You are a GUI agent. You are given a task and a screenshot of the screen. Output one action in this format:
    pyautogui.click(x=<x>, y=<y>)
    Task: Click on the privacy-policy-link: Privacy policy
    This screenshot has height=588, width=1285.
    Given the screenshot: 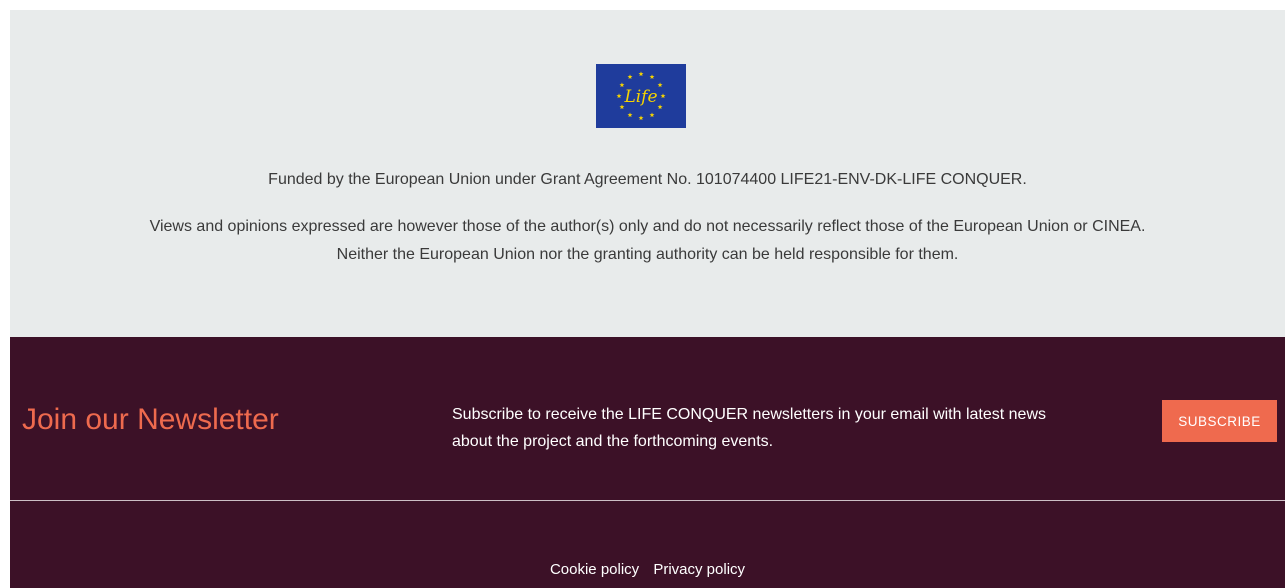 What is the action you would take?
    pyautogui.click(x=699, y=569)
    